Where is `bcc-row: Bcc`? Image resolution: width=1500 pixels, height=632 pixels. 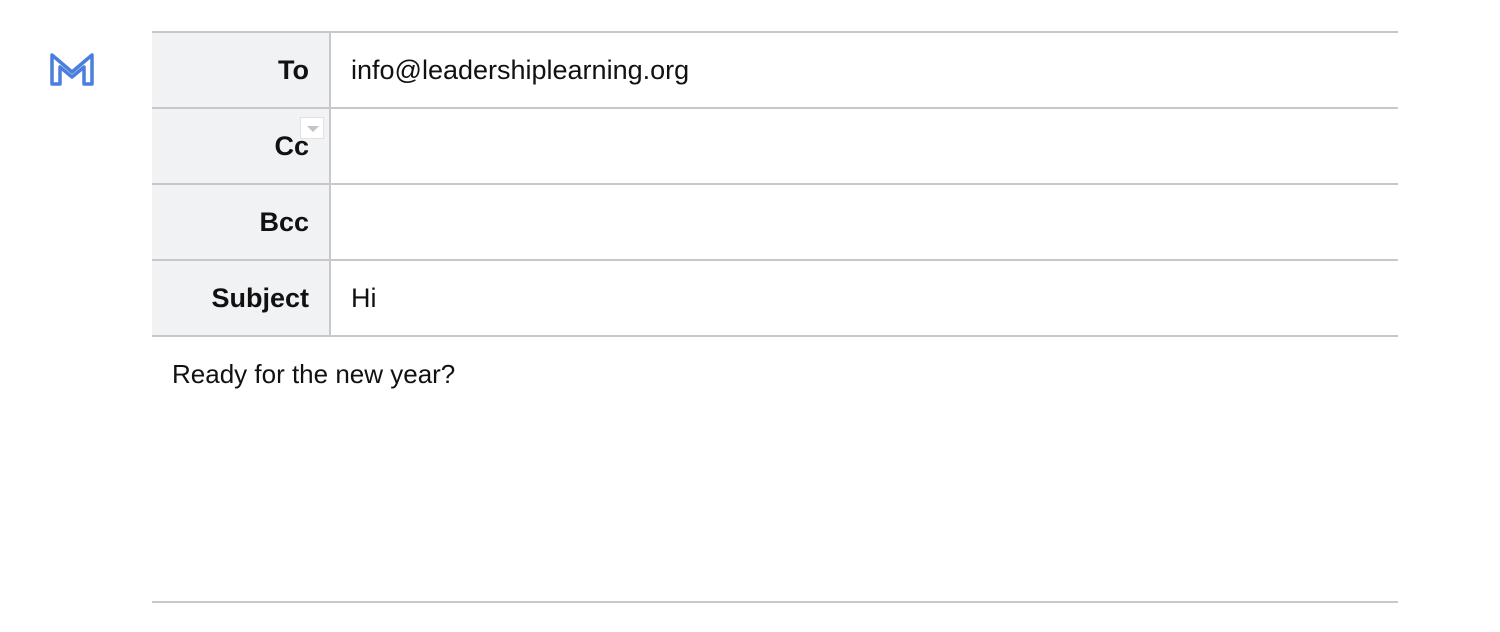
bcc-row: Bcc is located at coordinates (775, 222).